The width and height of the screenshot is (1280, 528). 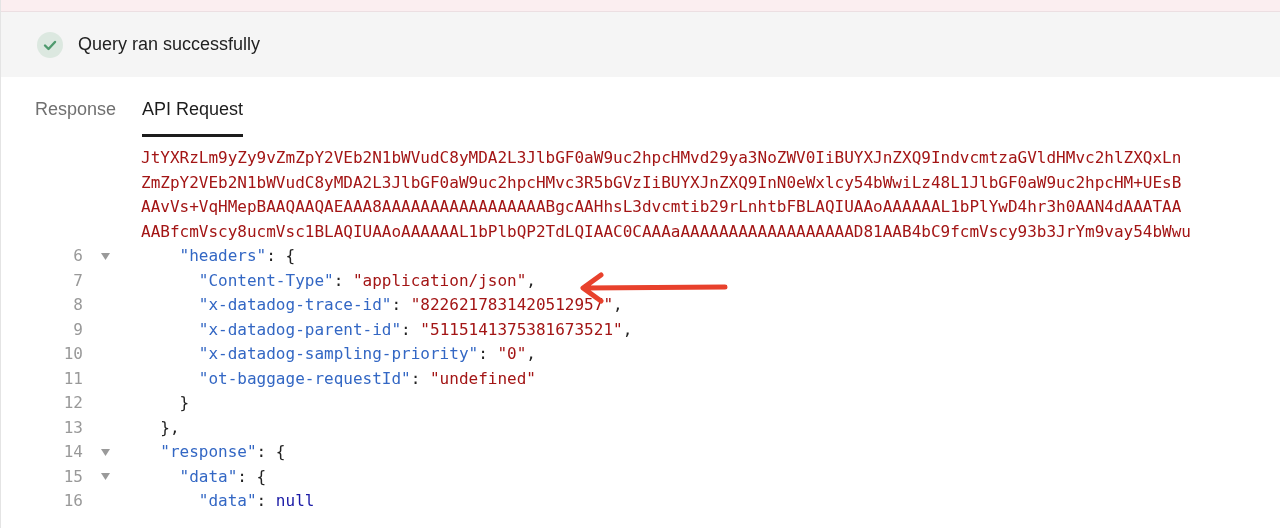 What do you see at coordinates (73, 476) in the screenshot?
I see `line-number: 15` at bounding box center [73, 476].